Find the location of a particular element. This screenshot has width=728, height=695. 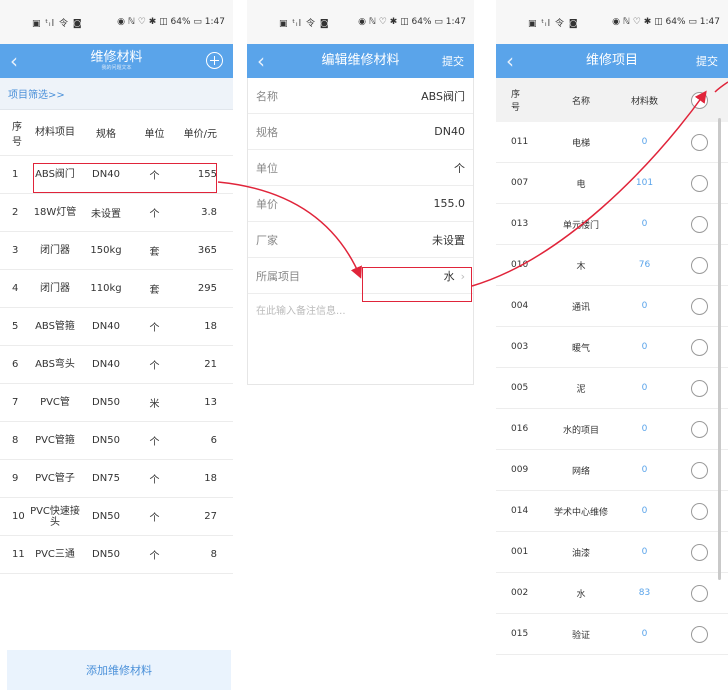

table-cell: 18W灯管 is located at coordinates (55, 212).